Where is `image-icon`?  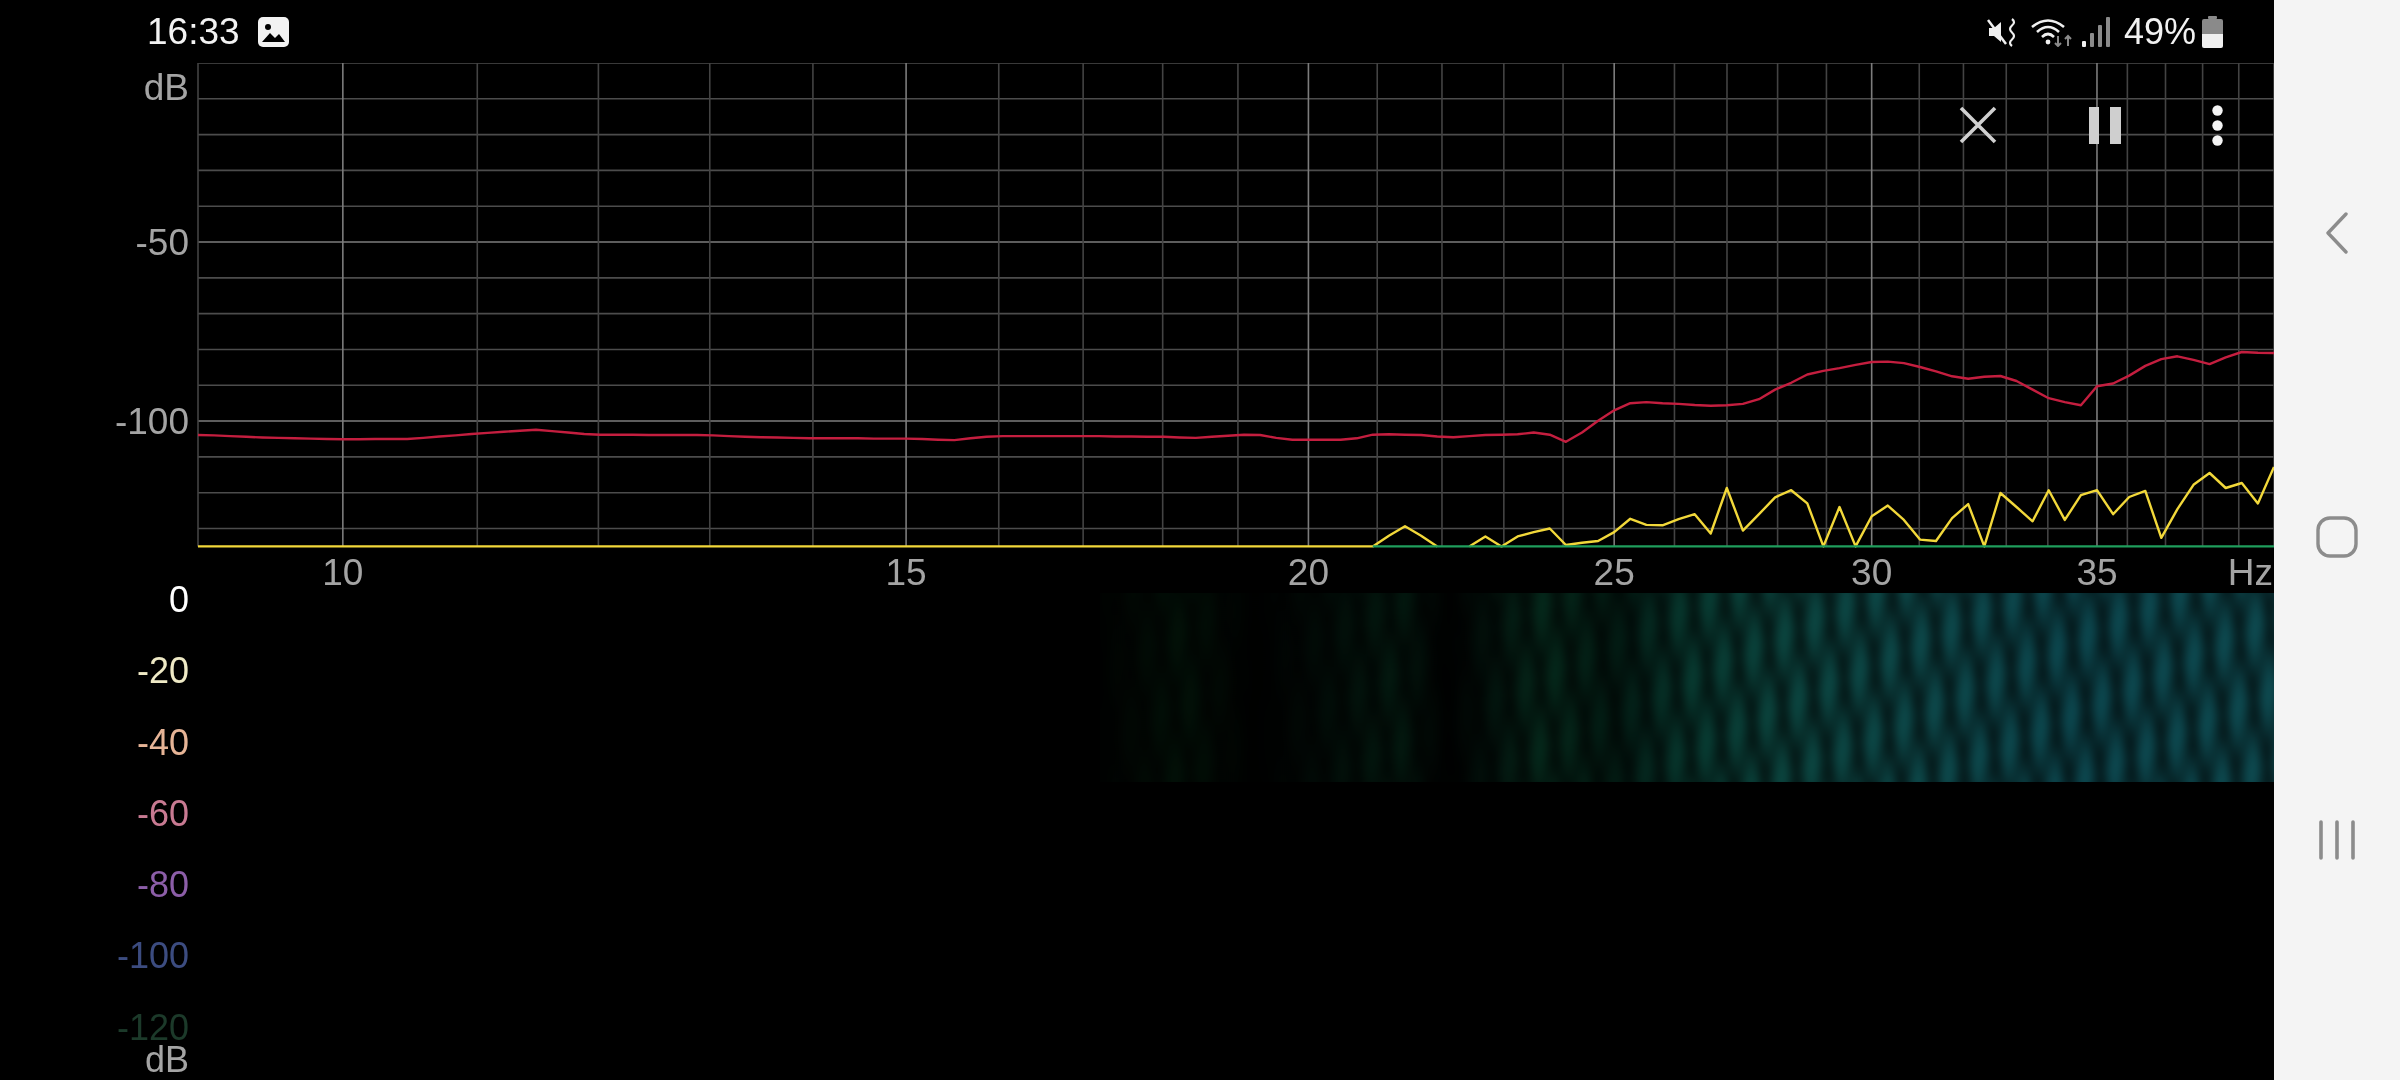
image-icon is located at coordinates (273, 31).